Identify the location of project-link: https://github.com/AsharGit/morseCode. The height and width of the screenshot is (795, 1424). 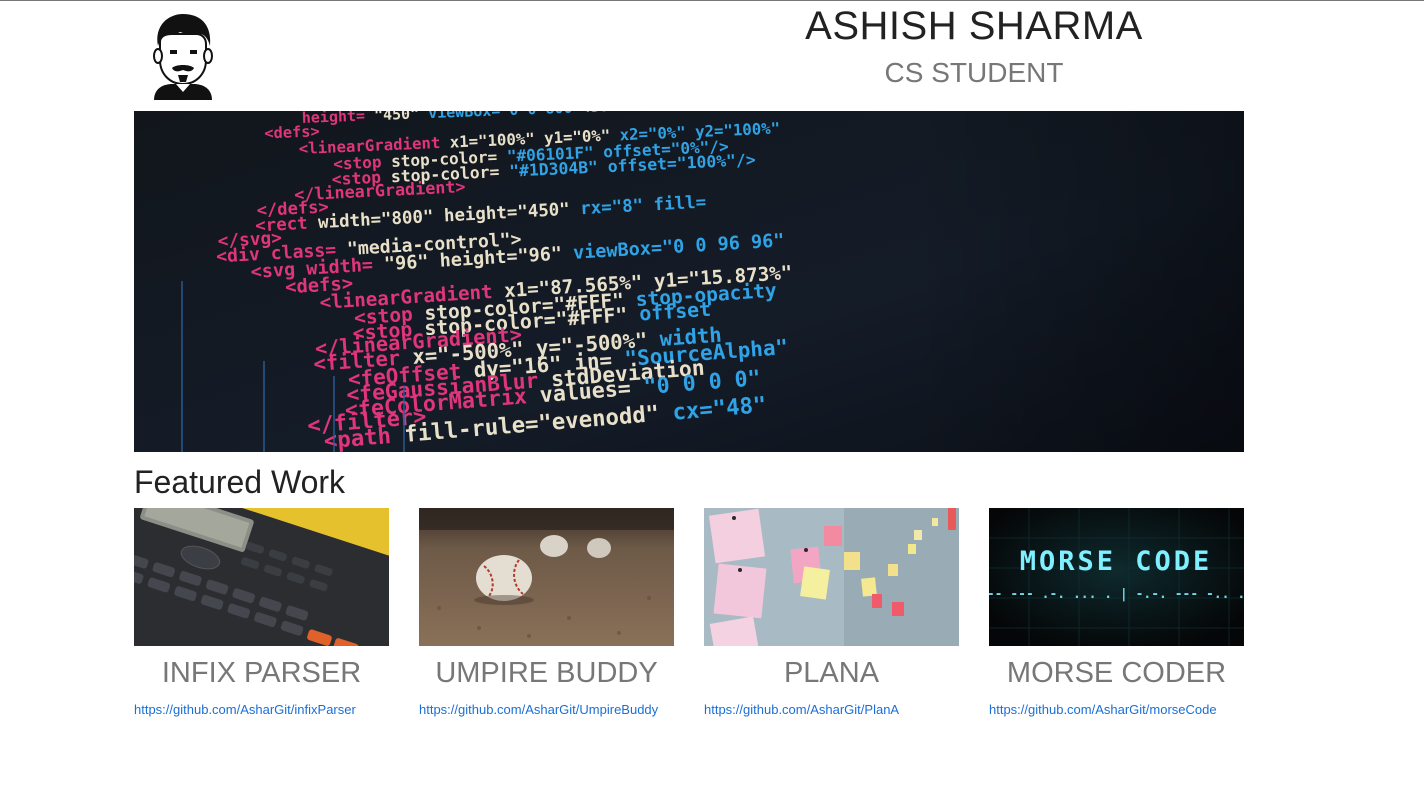
(1116, 709).